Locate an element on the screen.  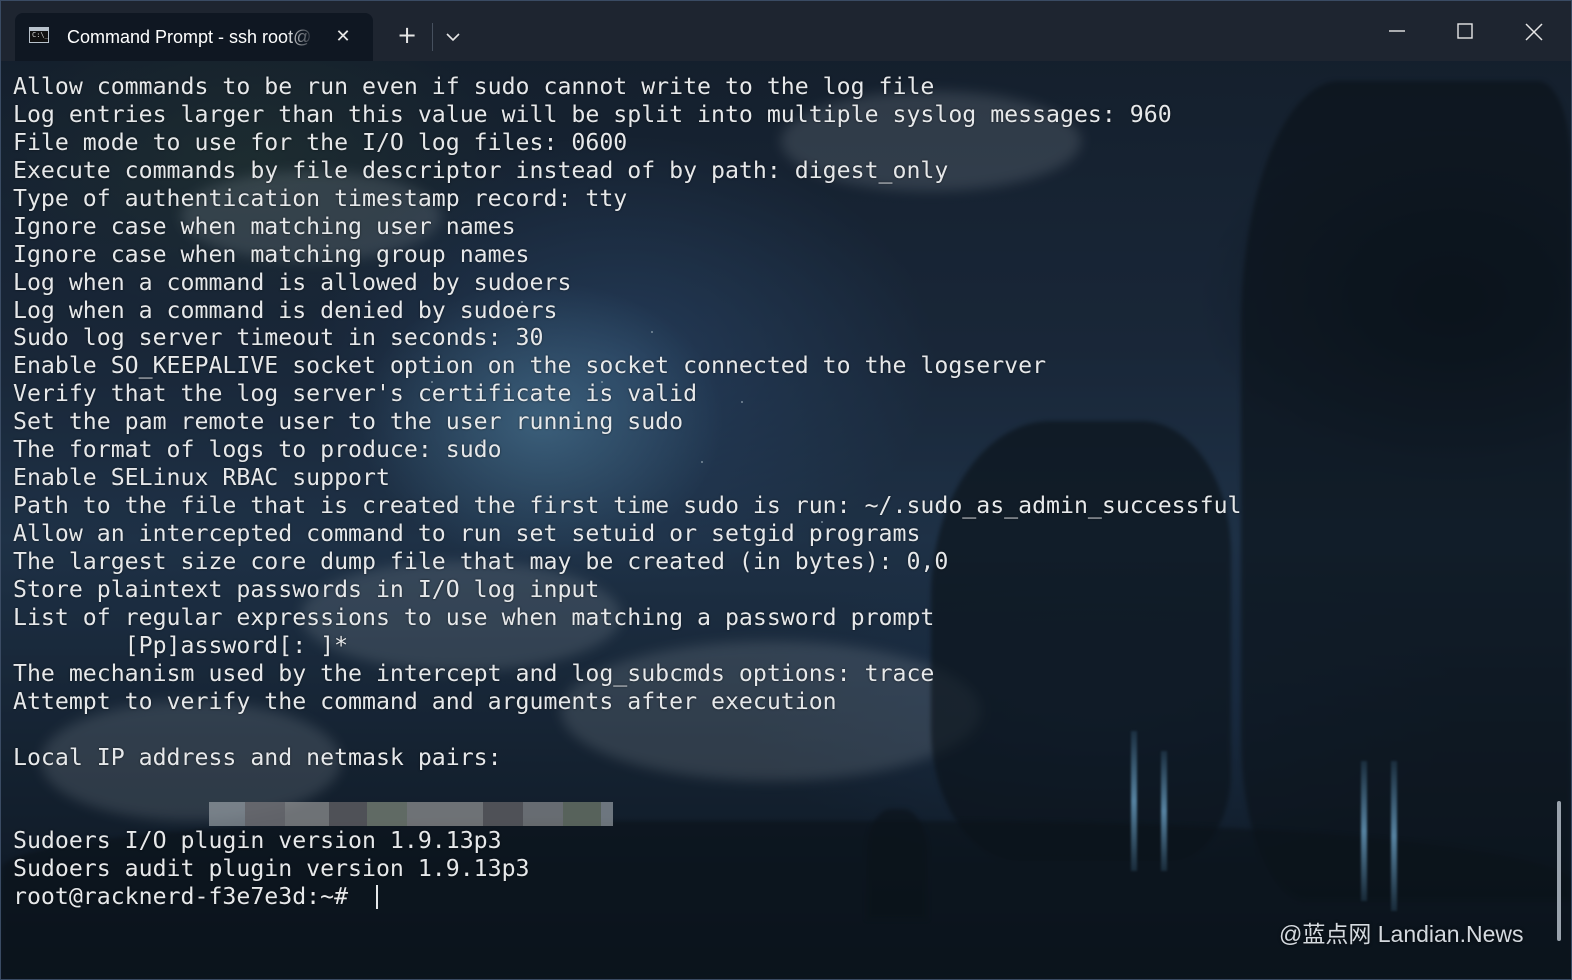
terminal-line: Sudo log server timeout in seconds: 30 is located at coordinates (278, 338).